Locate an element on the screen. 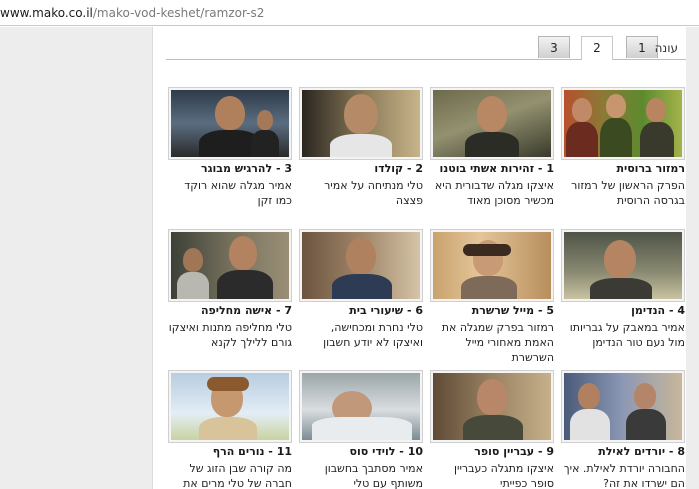  right-gutter is located at coordinates (692, 258).